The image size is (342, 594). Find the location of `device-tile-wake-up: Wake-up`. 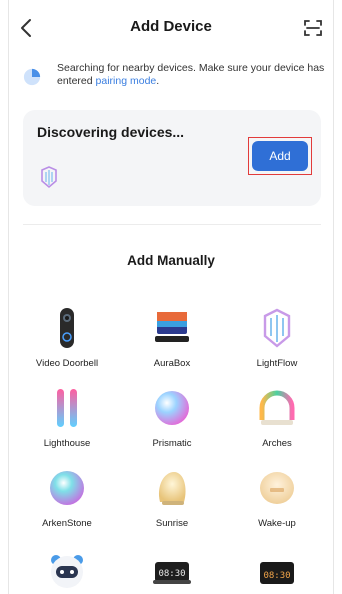

device-tile-wake-up: Wake-up is located at coordinates (277, 496).